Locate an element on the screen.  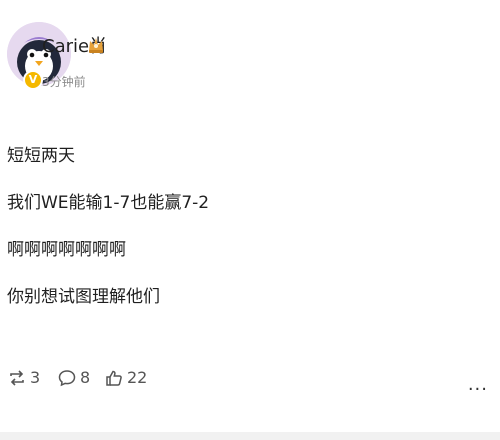
verified-badge: V is located at coordinates (33, 80).